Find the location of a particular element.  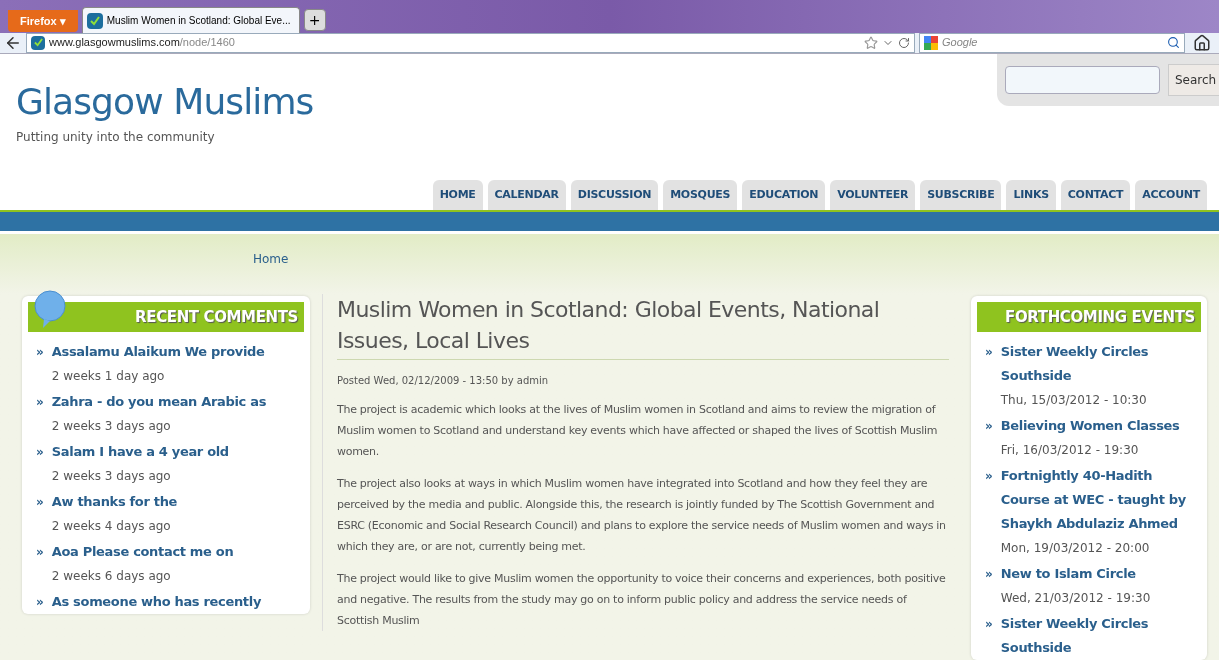

block-title: FORTHCOMING EVENTS is located at coordinates (1100, 317).